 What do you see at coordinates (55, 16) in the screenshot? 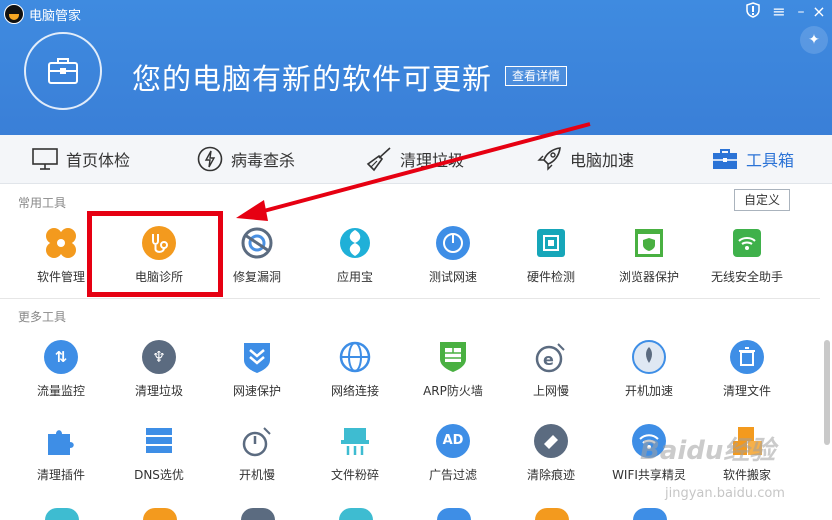
I see `app-title: 电脑管家` at bounding box center [55, 16].